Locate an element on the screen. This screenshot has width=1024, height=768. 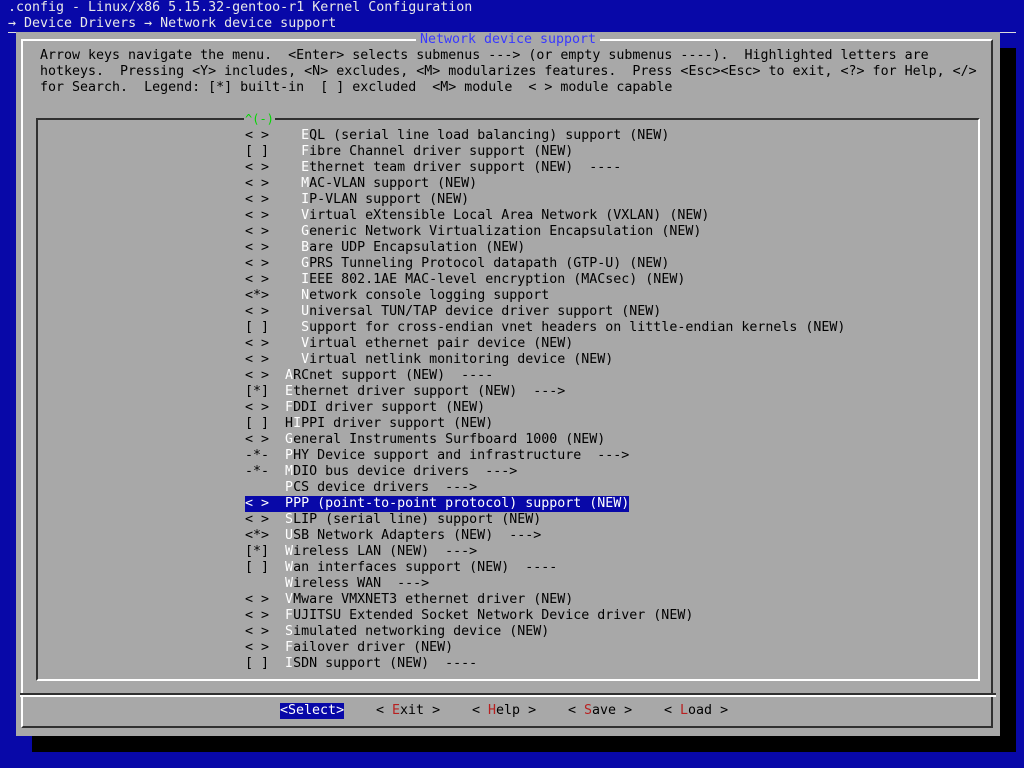
menu-item: < > Simulated networking device (NEW) is located at coordinates (397, 632).